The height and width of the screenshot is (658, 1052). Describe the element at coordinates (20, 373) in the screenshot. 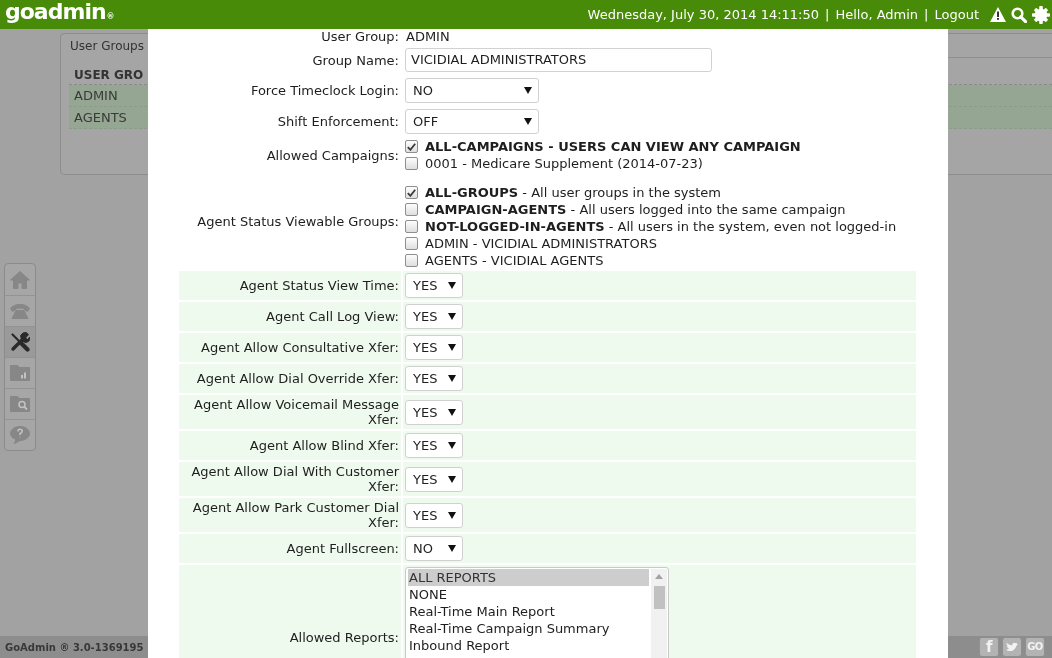

I see `folder-chart-icon` at that location.